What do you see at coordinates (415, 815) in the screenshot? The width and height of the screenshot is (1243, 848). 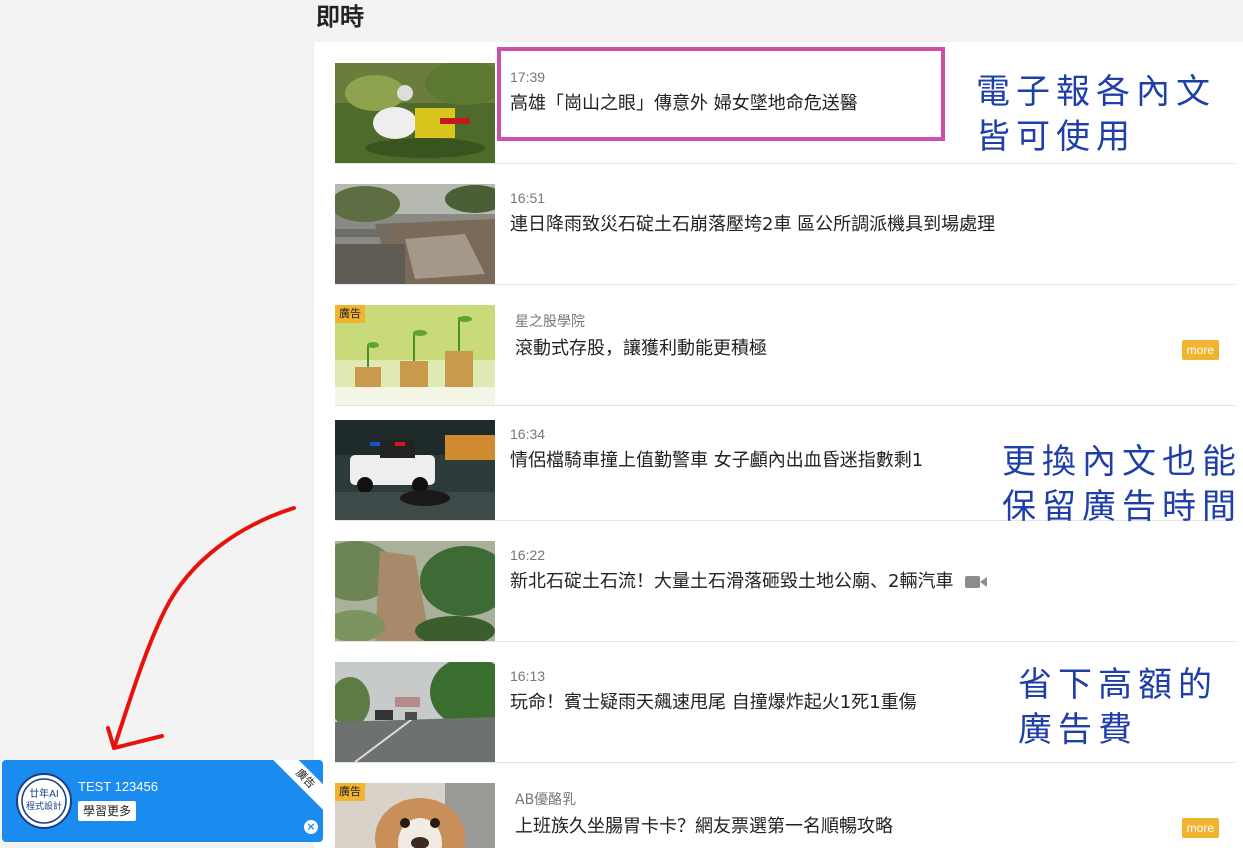 I see `bulldog-image: 廣告` at bounding box center [415, 815].